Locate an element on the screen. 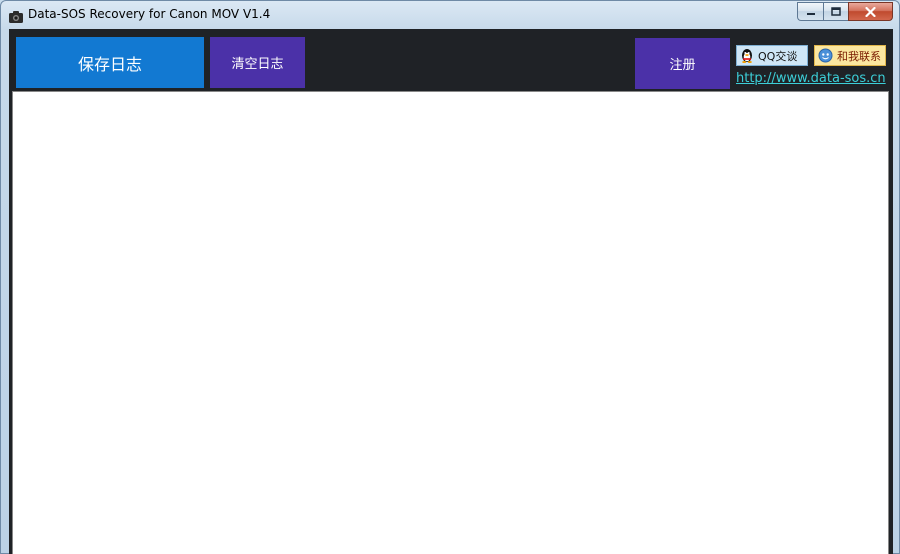  close-icon is located at coordinates (870, 11).